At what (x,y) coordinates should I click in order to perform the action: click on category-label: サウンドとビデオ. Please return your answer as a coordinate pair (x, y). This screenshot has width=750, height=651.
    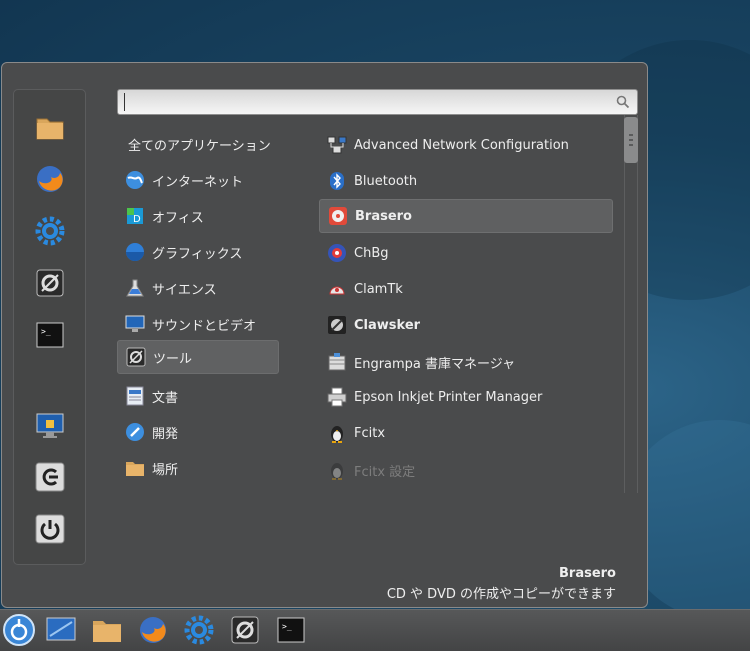
    Looking at the image, I should click on (204, 326).